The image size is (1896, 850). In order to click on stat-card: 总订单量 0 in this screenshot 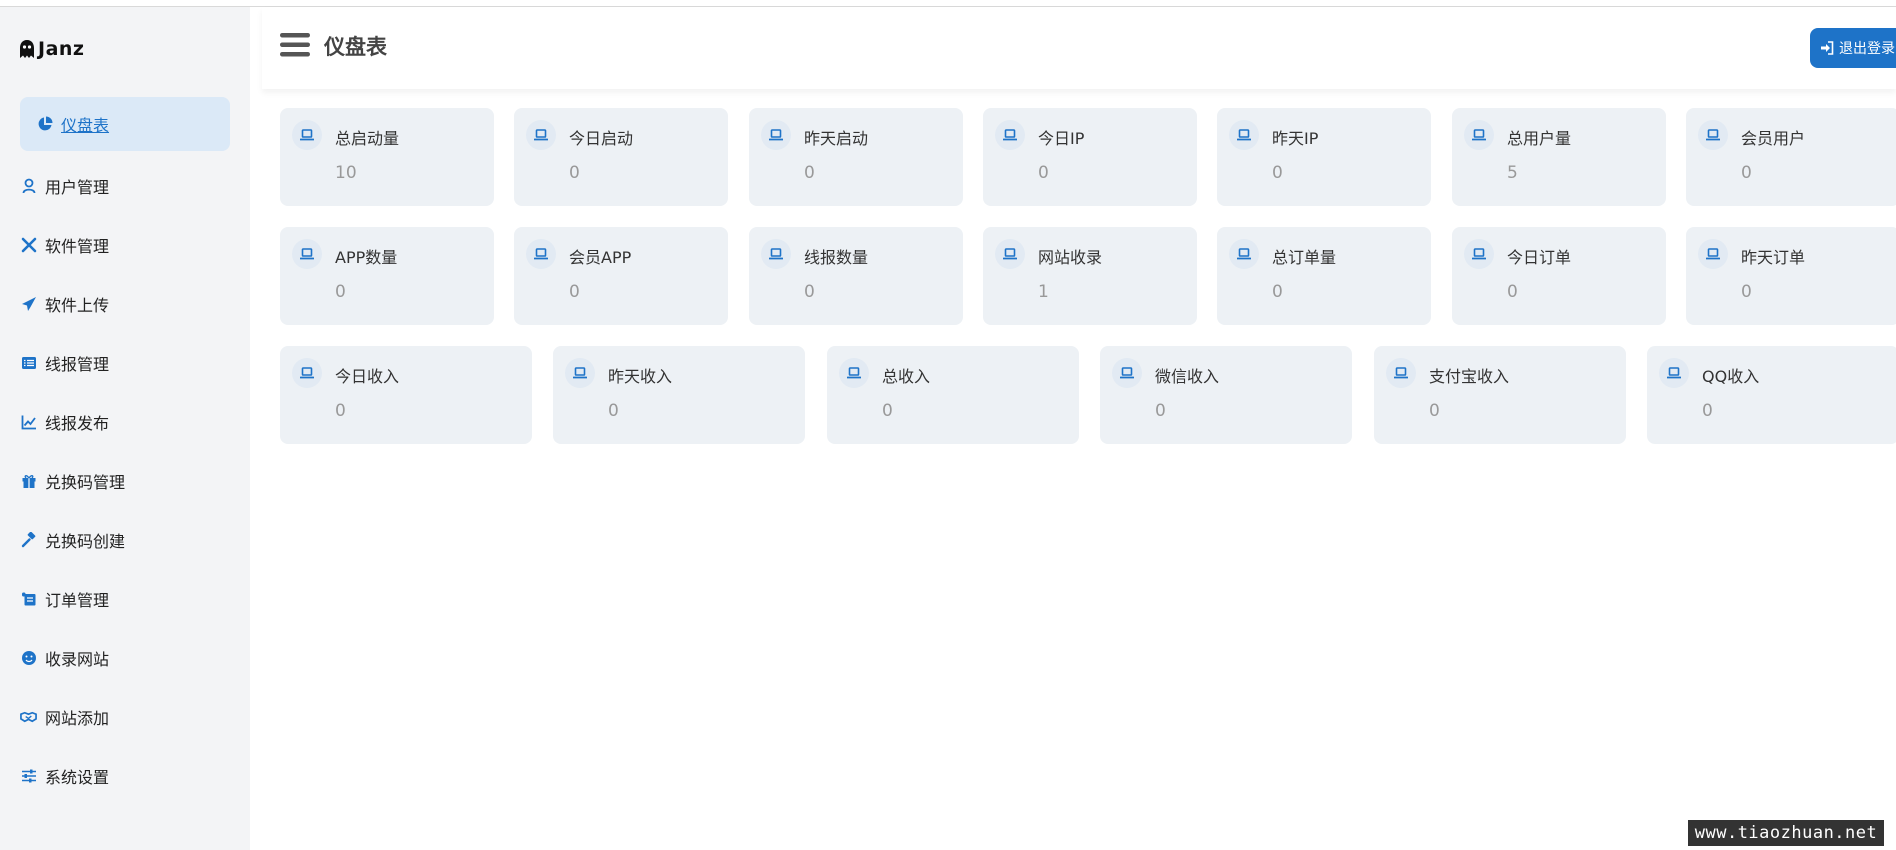, I will do `click(1324, 276)`.